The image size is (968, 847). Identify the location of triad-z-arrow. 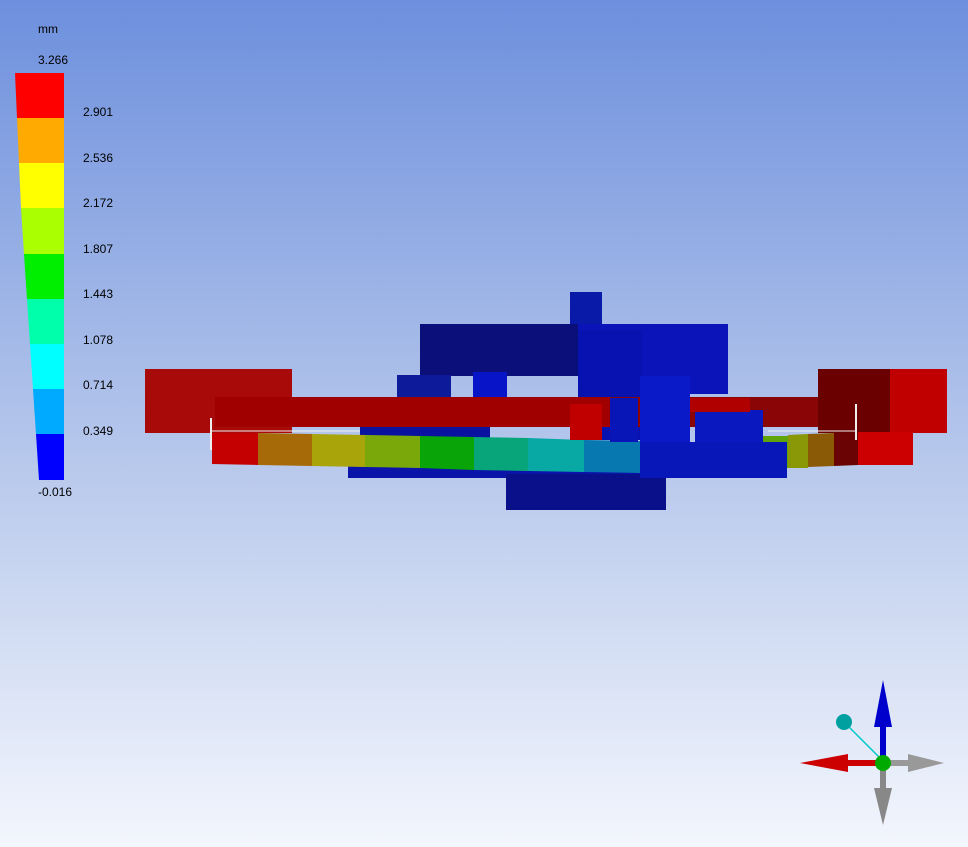
(926, 763).